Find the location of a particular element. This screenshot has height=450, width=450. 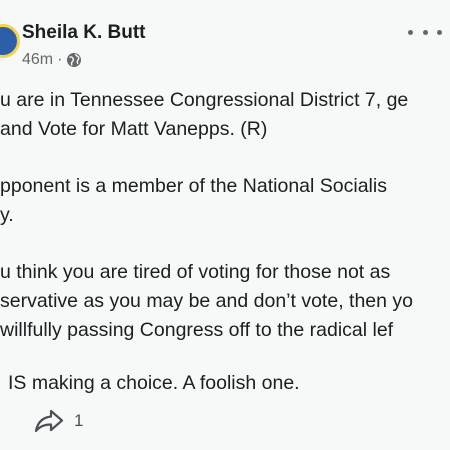

post-text-line: y. is located at coordinates (7, 215).